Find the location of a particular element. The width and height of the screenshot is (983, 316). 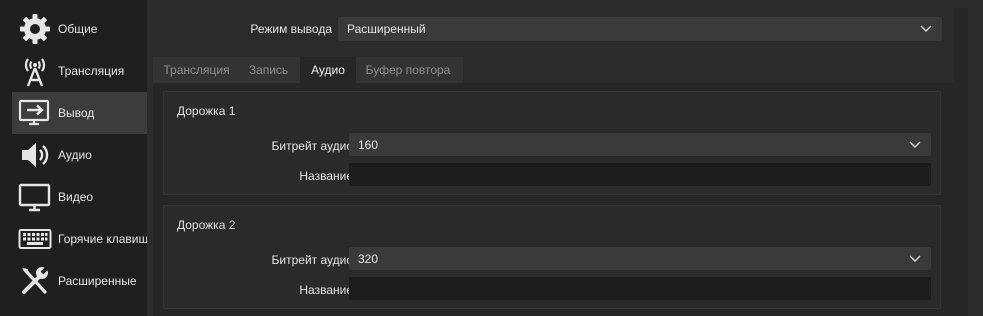

antenna-icon is located at coordinates (35, 71).